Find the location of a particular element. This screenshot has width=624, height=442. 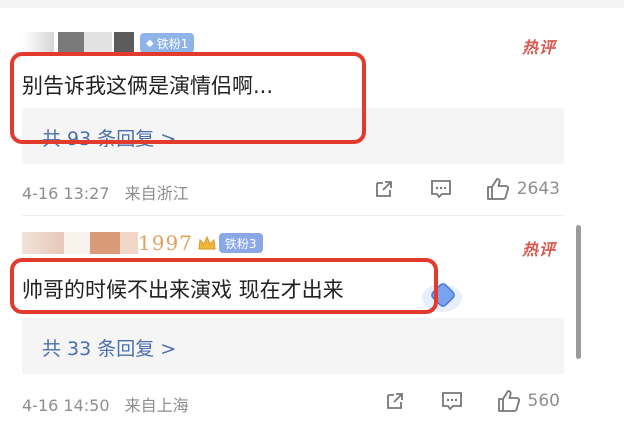

fan-badge: 铁粉3 is located at coordinates (240, 243).